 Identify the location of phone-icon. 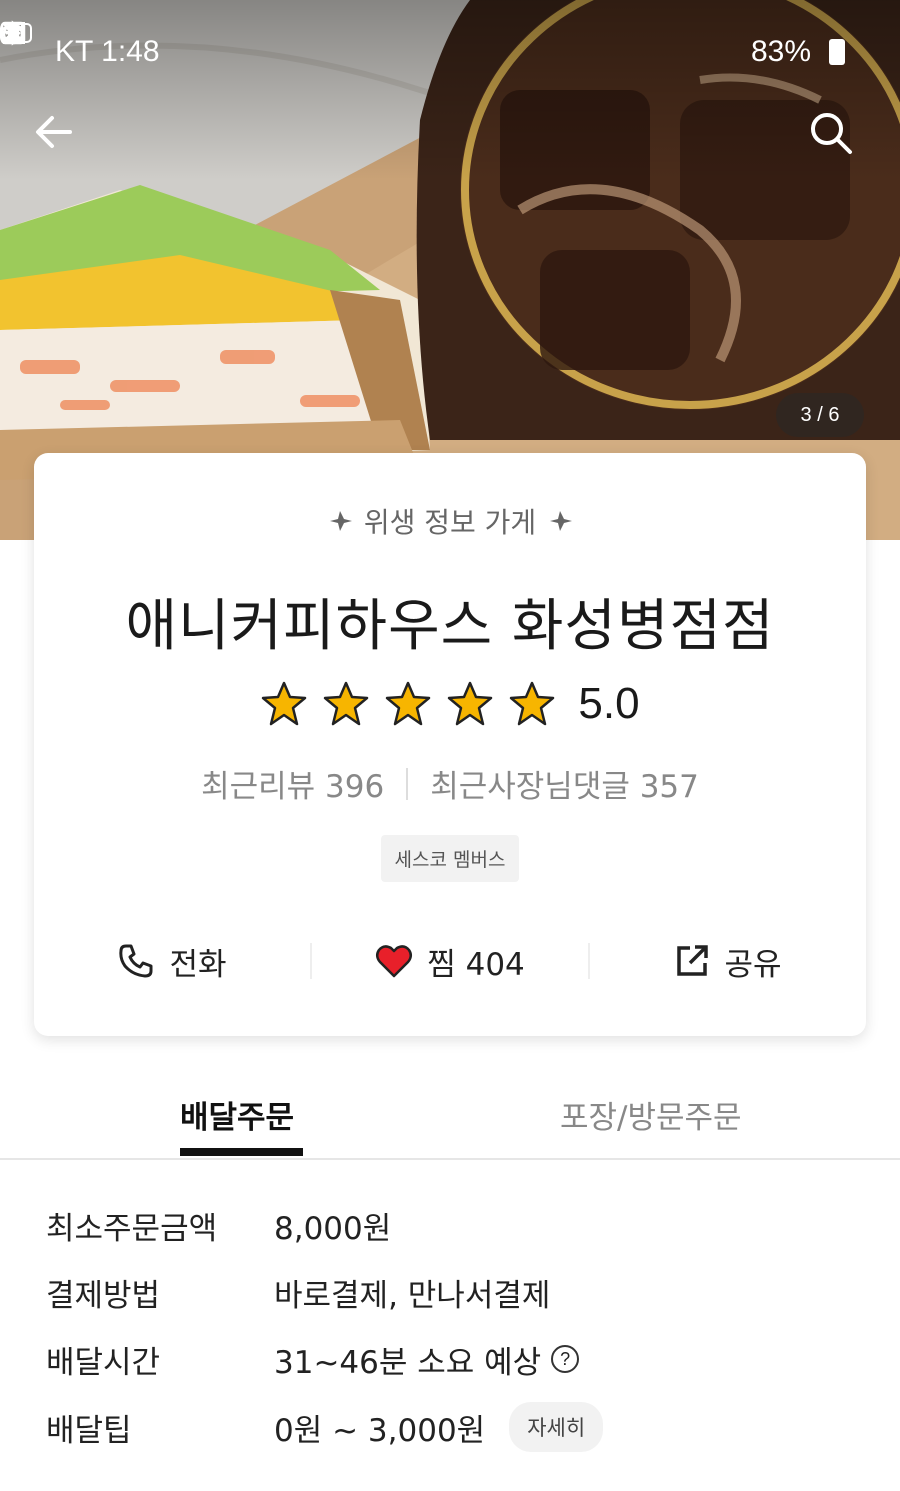
(136, 961).